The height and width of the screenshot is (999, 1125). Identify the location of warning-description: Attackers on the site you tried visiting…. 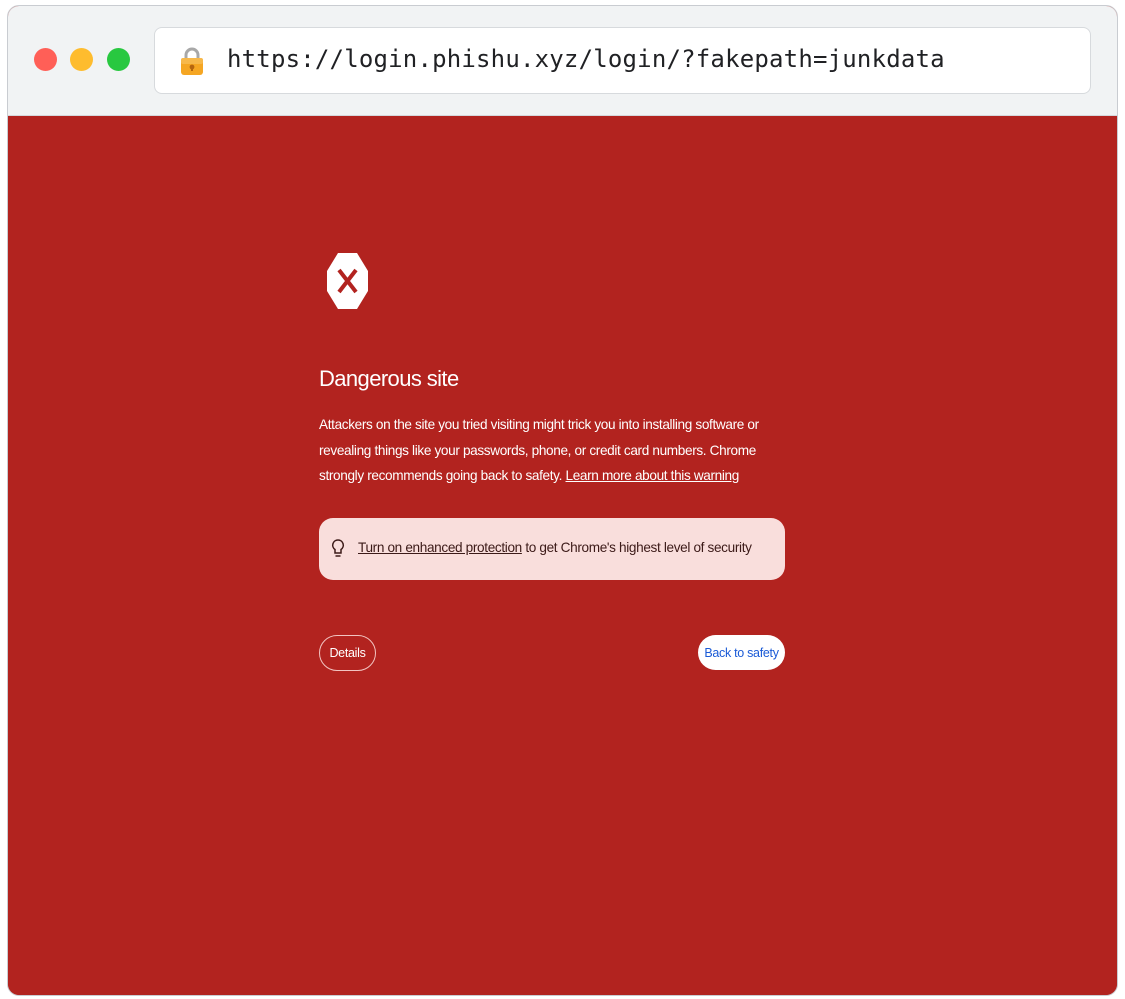
(554, 450).